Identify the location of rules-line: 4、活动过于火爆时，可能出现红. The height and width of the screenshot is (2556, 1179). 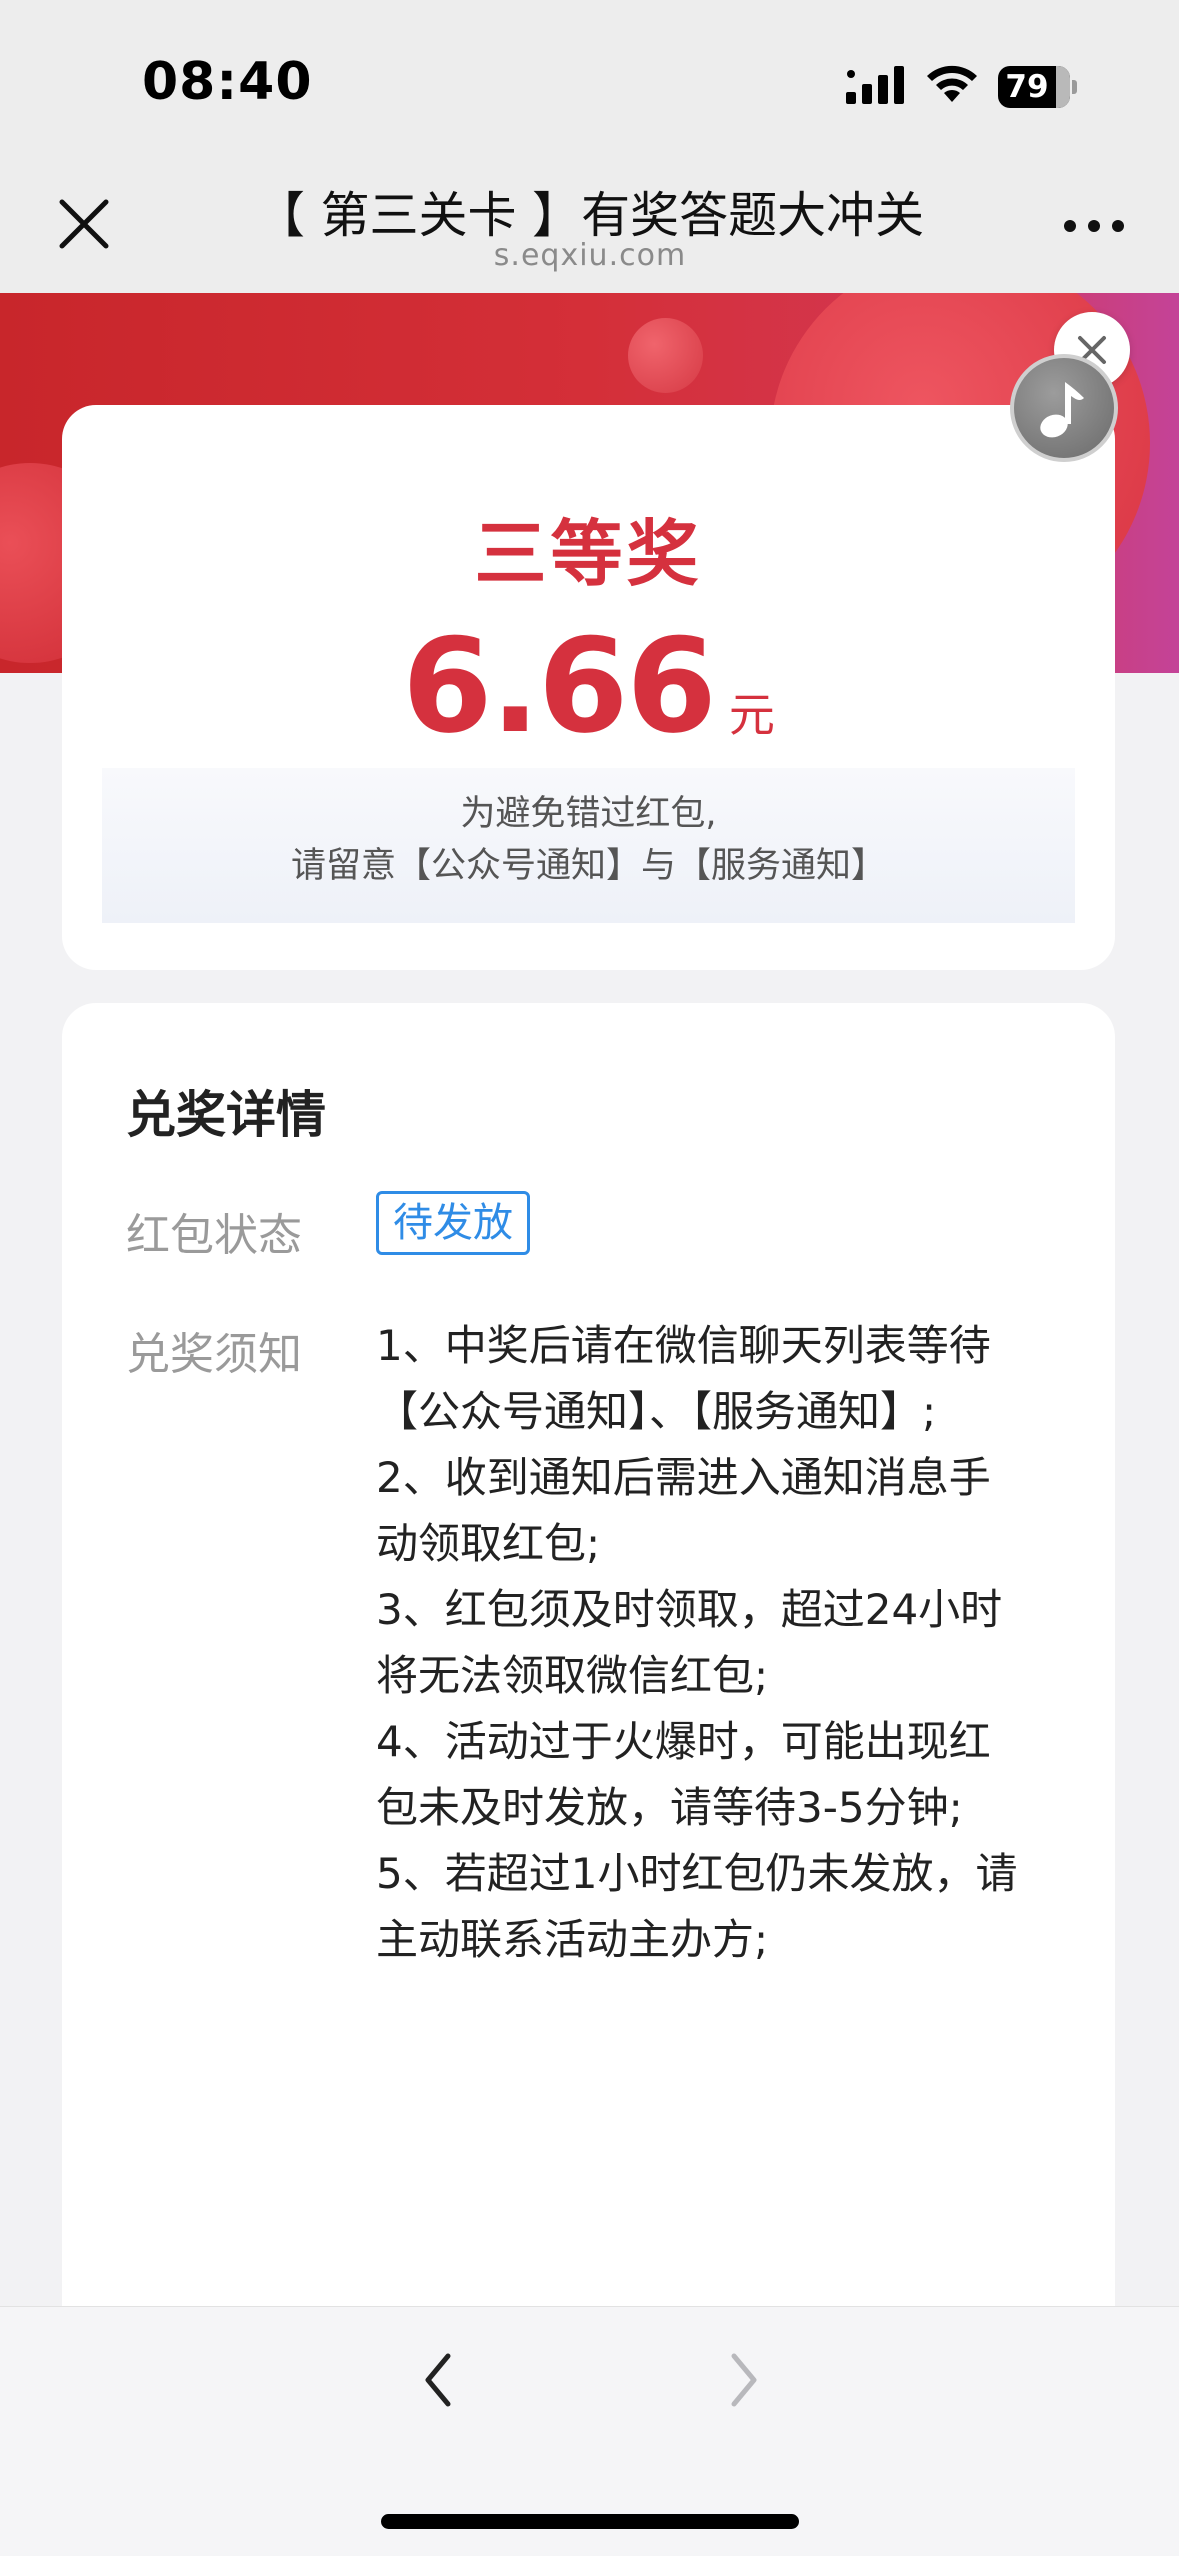
(683, 1741).